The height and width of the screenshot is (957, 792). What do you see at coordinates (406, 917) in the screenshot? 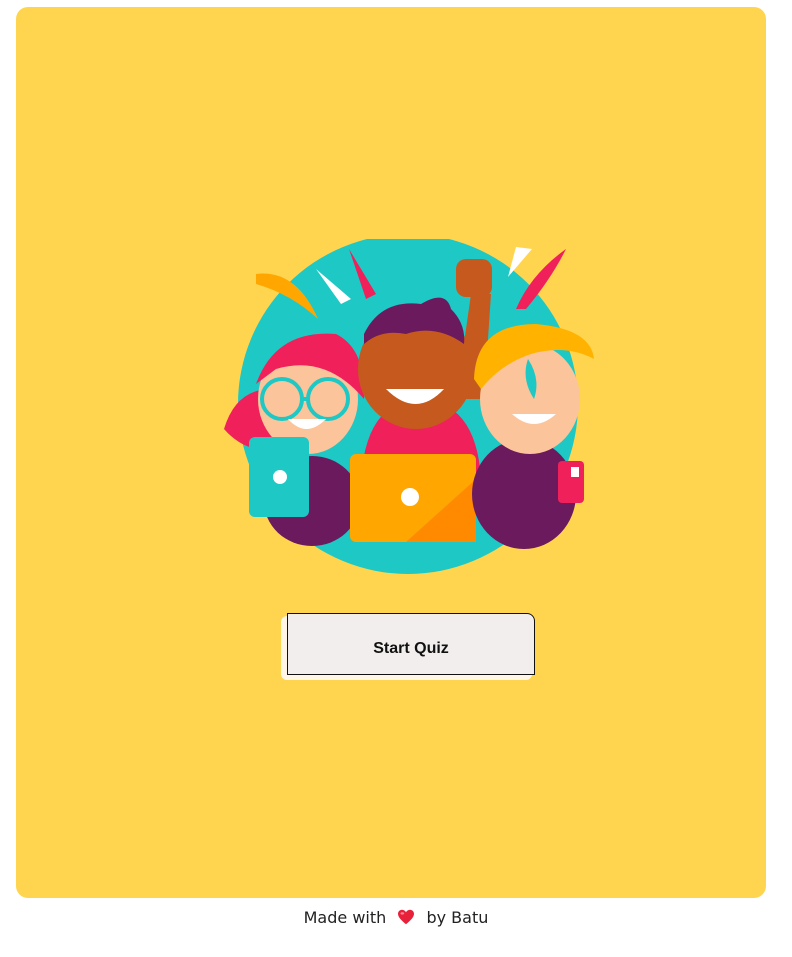
I see `heart-icon` at bounding box center [406, 917].